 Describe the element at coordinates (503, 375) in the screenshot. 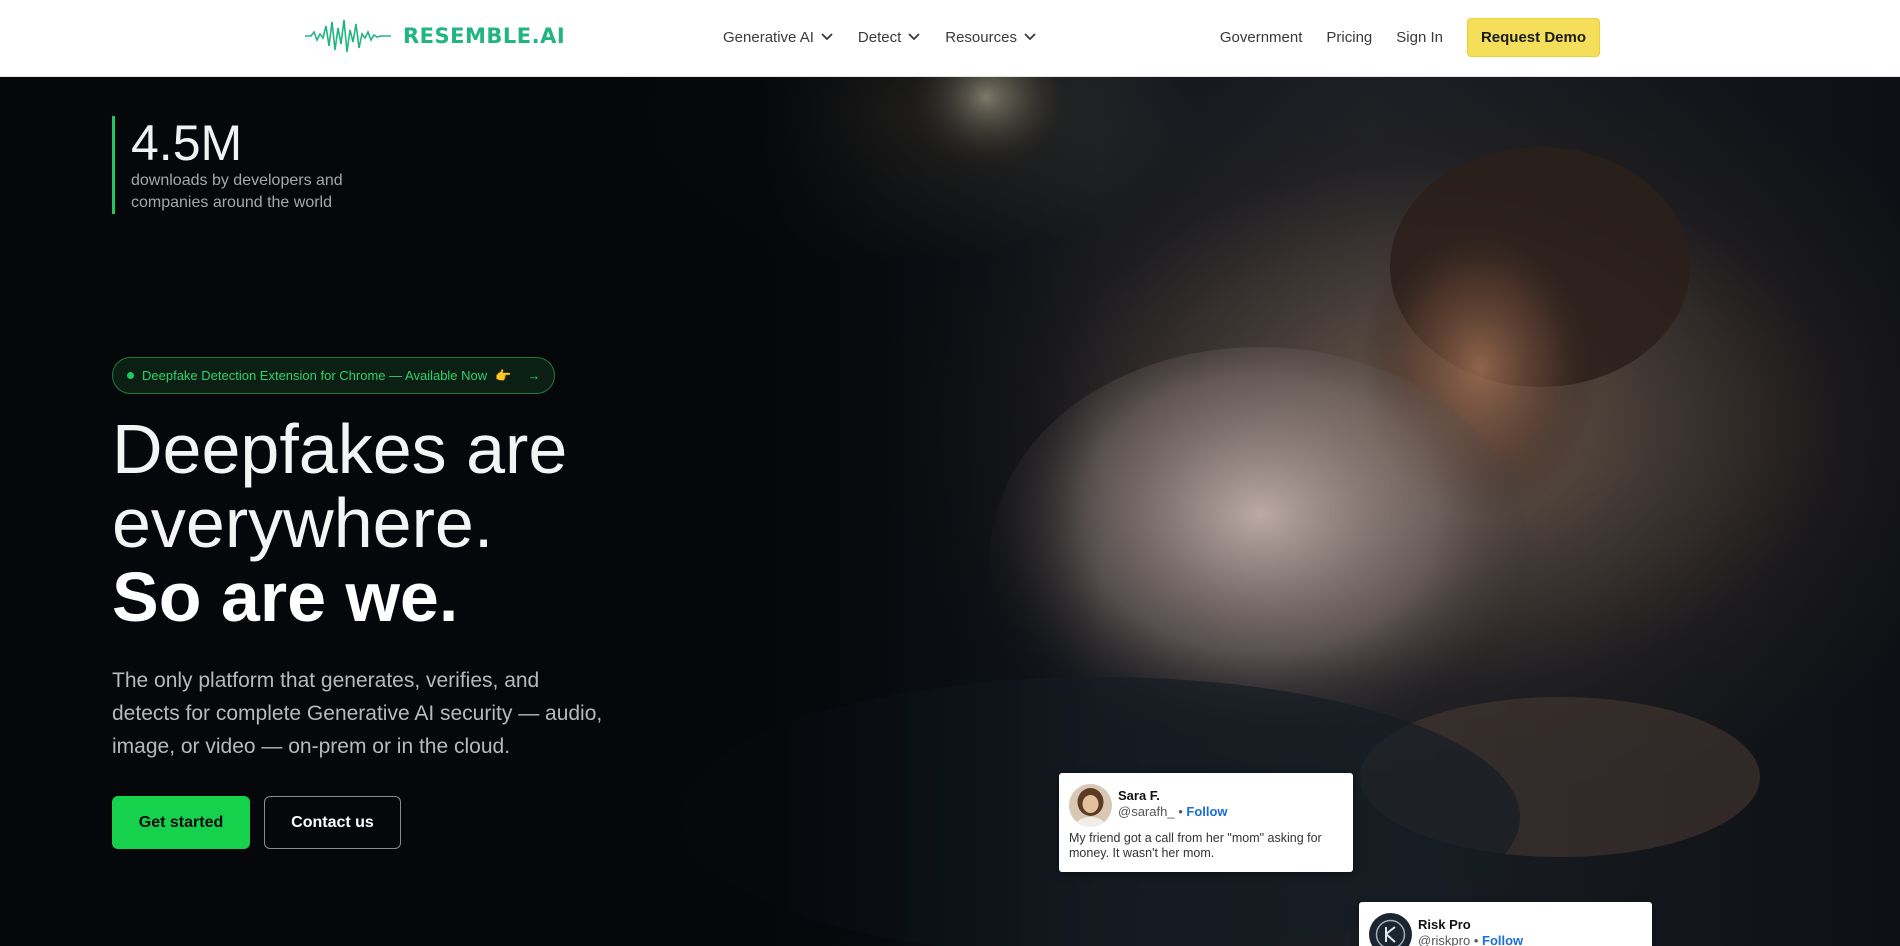

I see `pointing-hand-icon: 👉` at that location.